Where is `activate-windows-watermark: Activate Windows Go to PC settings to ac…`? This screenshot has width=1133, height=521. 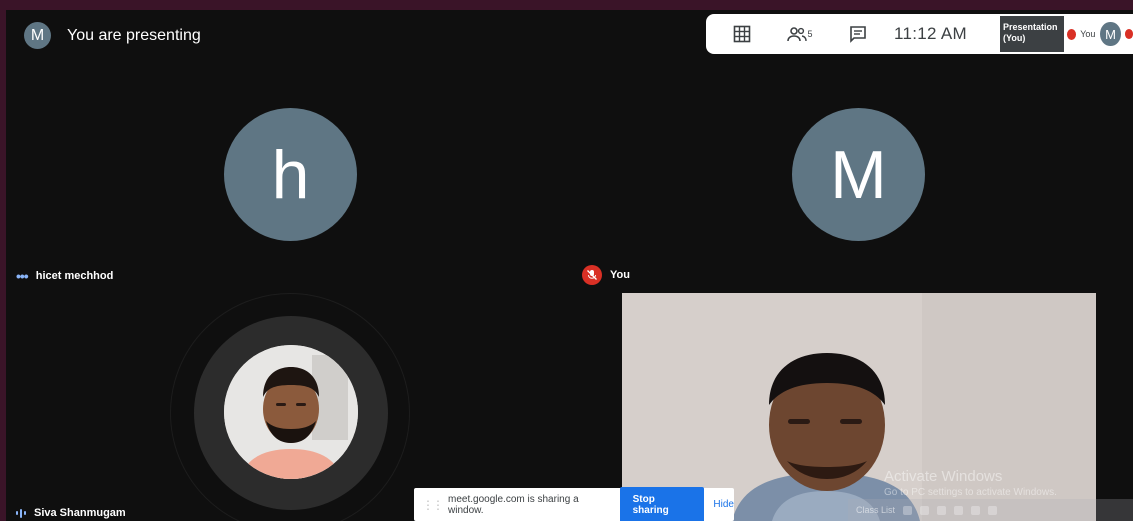 activate-windows-watermark: Activate Windows Go to PC settings to ac… is located at coordinates (970, 483).